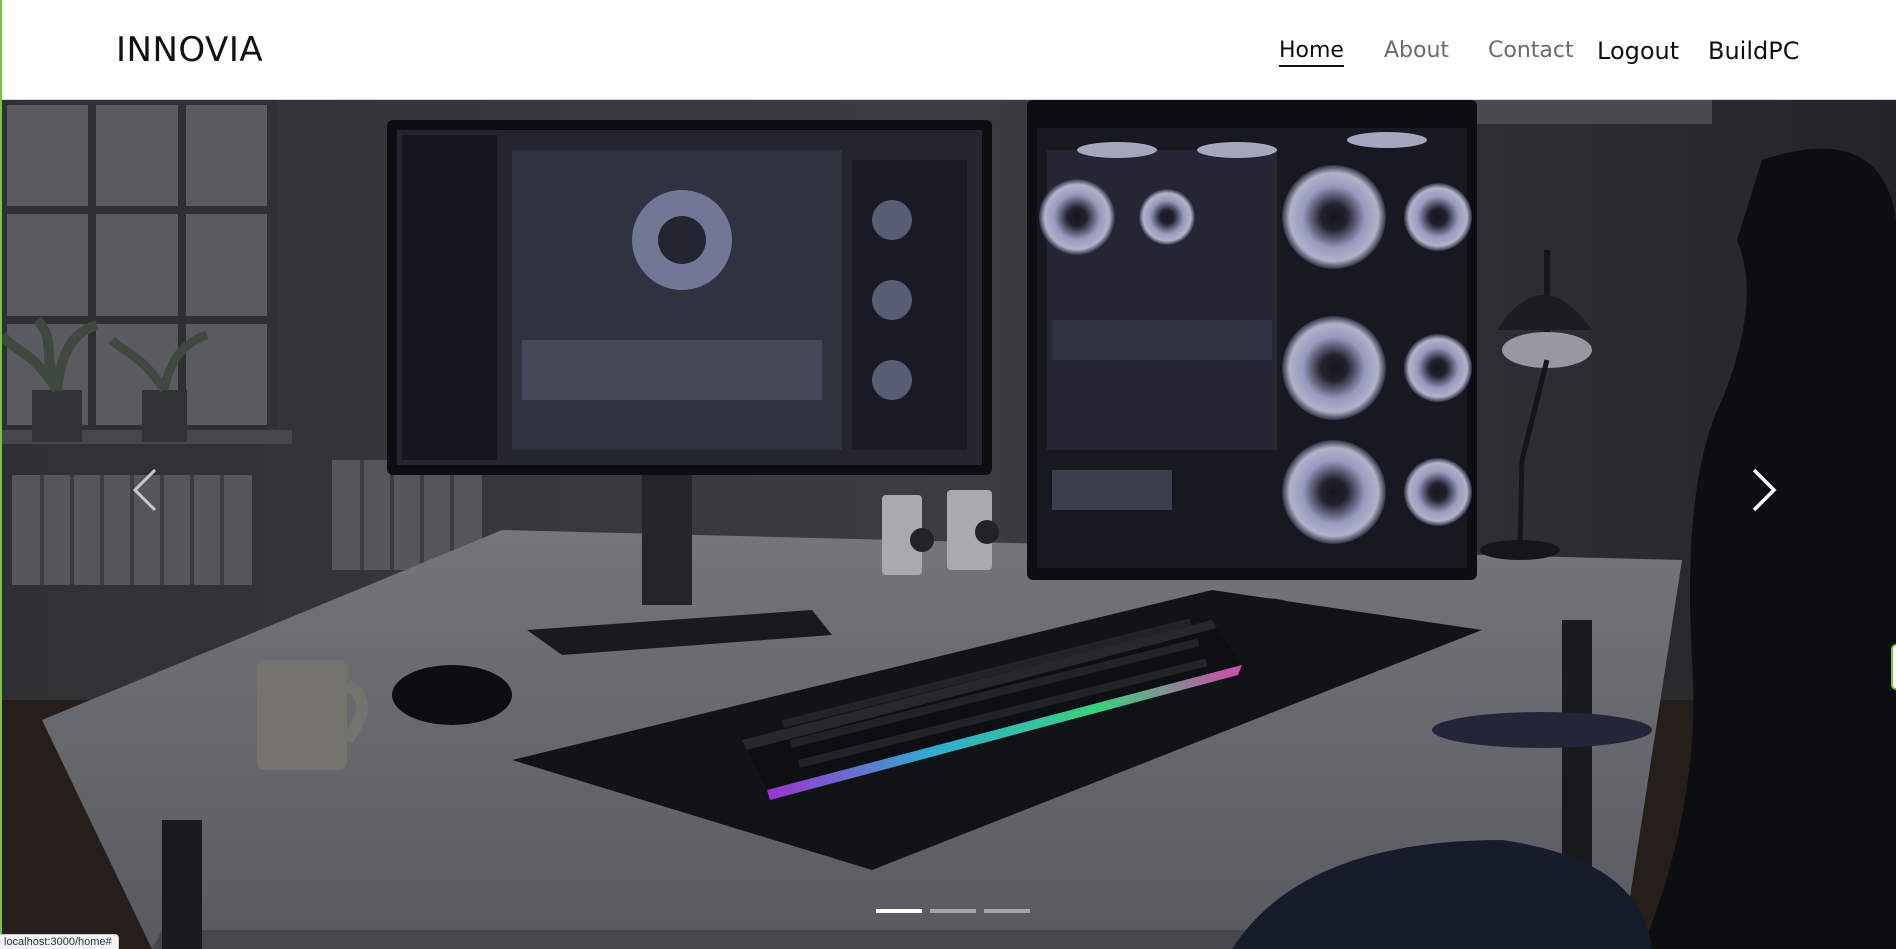 The height and width of the screenshot is (949, 1896). Describe the element at coordinates (1531, 50) in the screenshot. I see `nav-contact-link: Contact` at that location.